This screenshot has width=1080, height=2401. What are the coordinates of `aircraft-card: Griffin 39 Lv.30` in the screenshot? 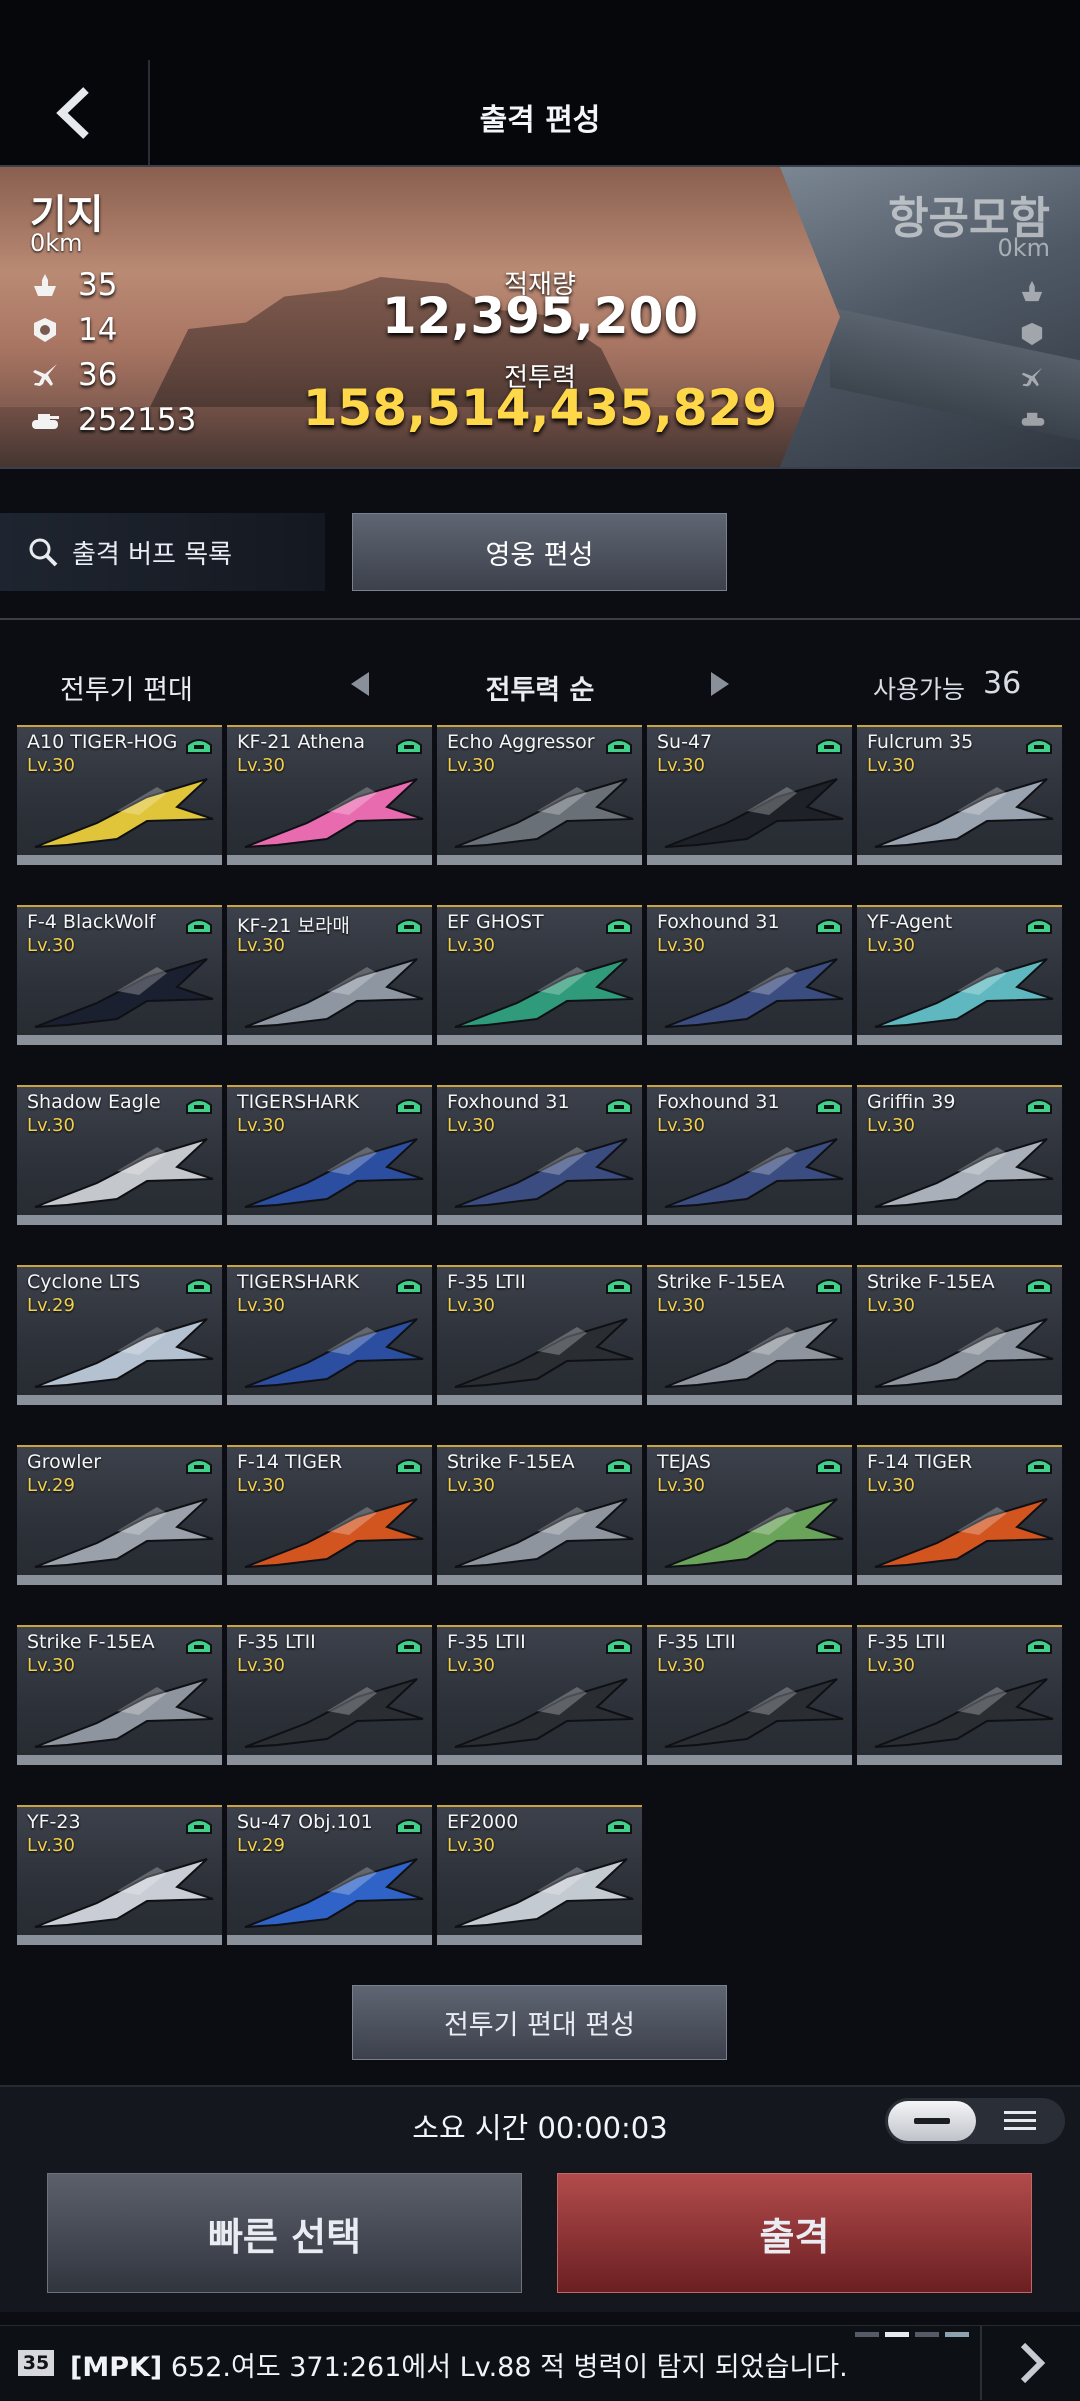 It's located at (959, 1155).